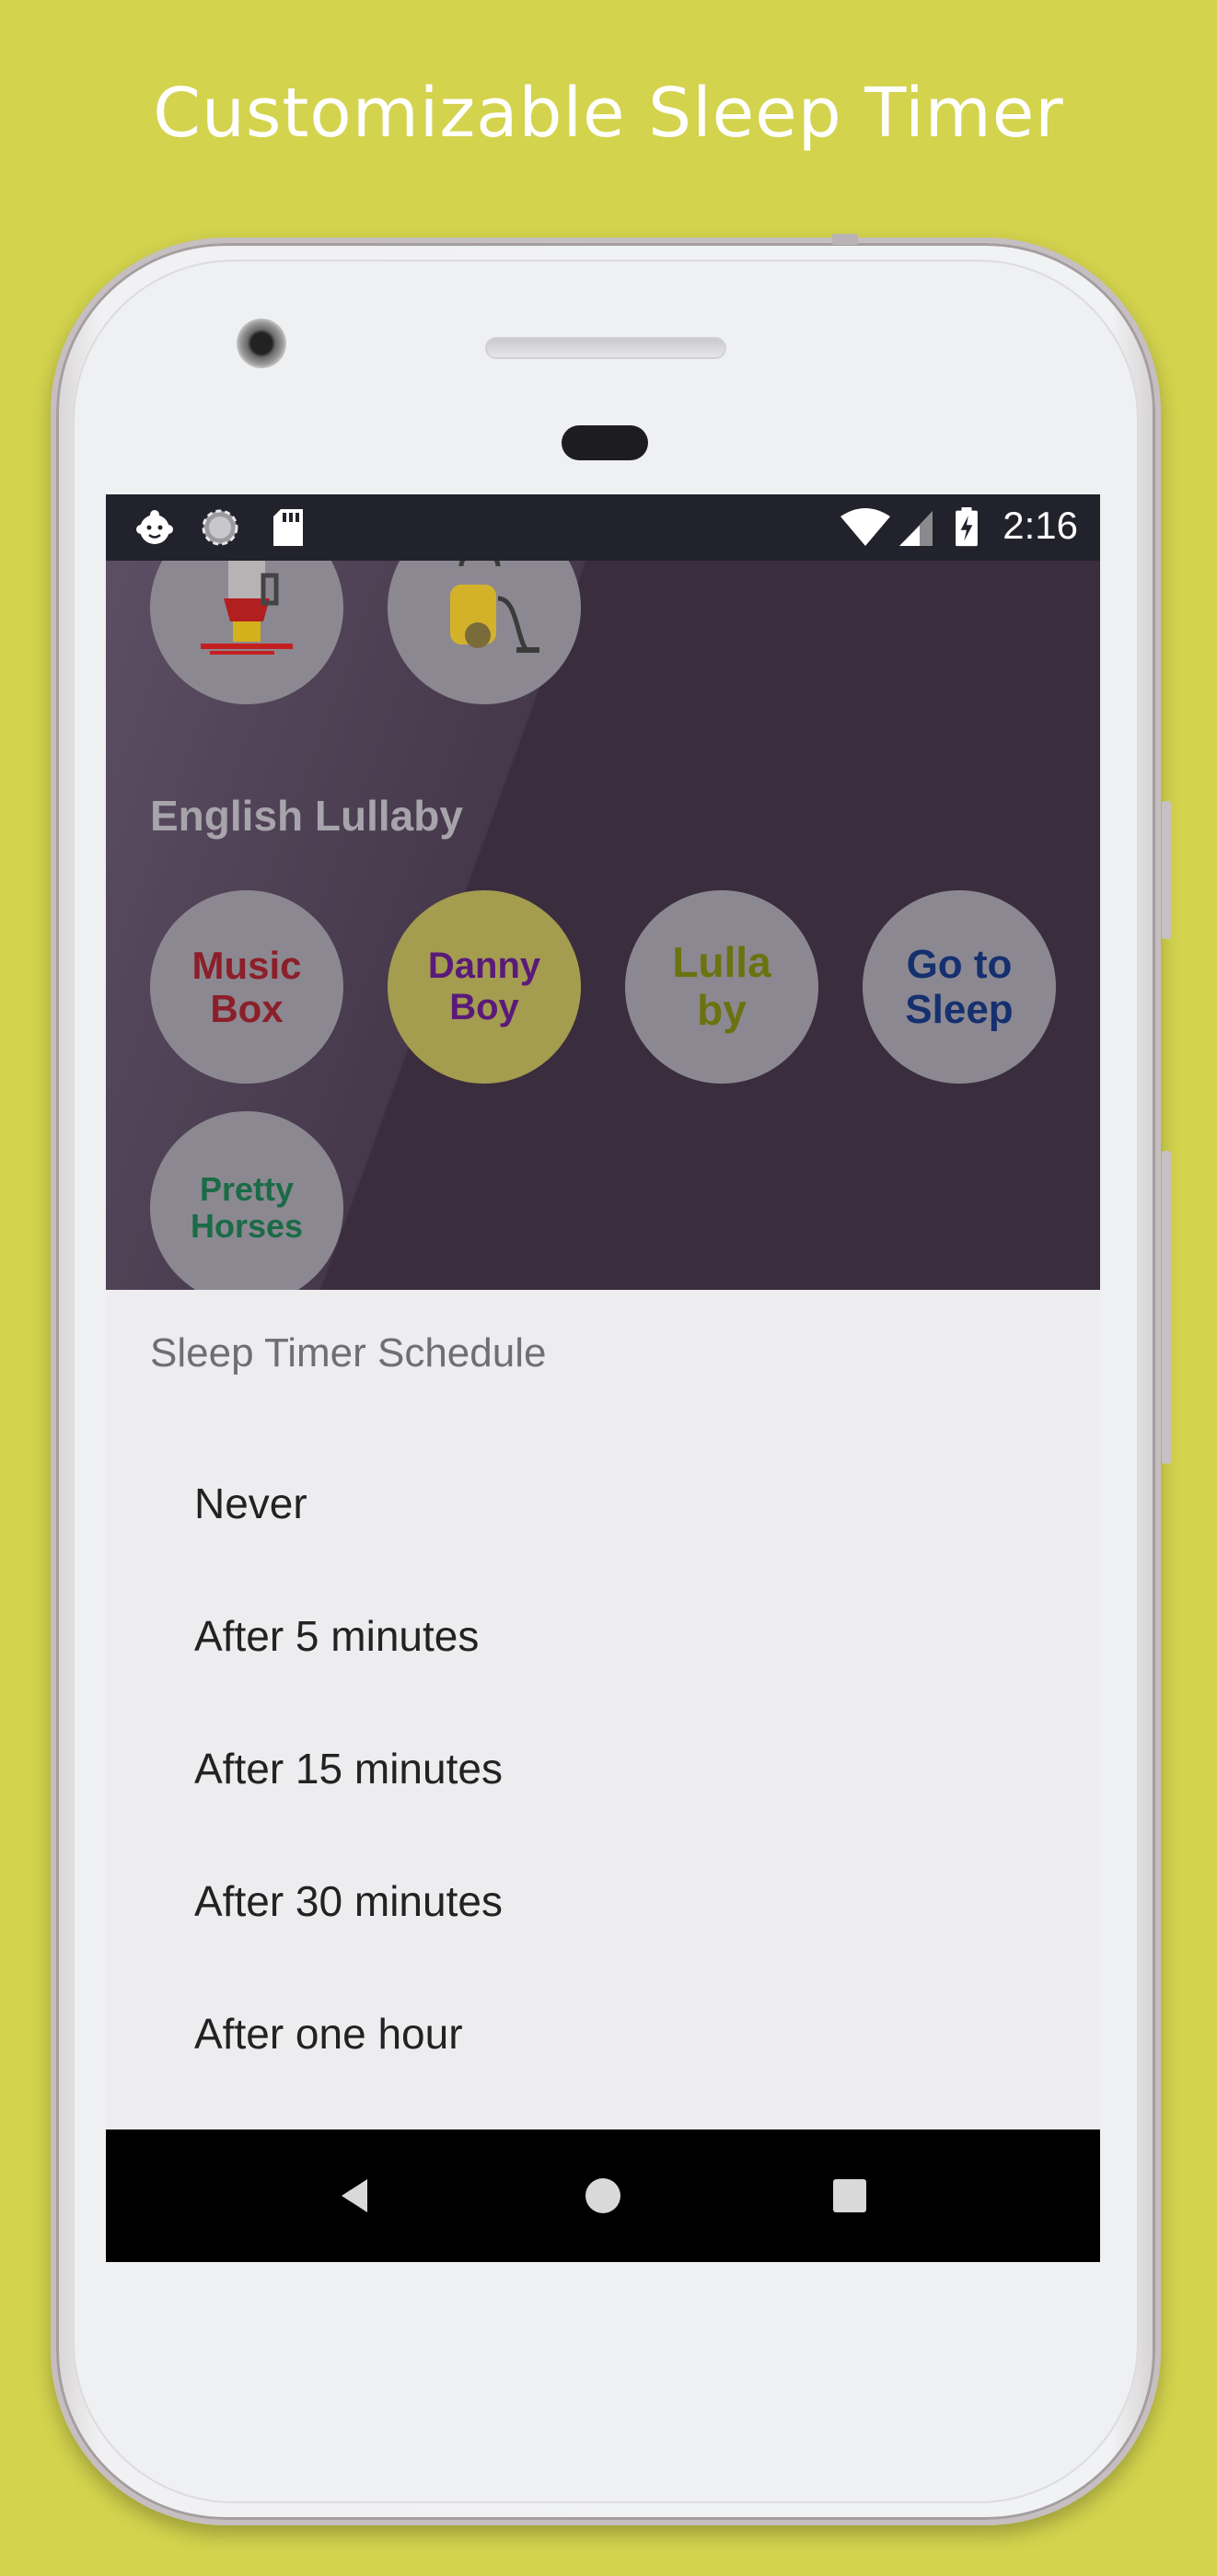  What do you see at coordinates (250, 1503) in the screenshot?
I see `option-label: Never` at bounding box center [250, 1503].